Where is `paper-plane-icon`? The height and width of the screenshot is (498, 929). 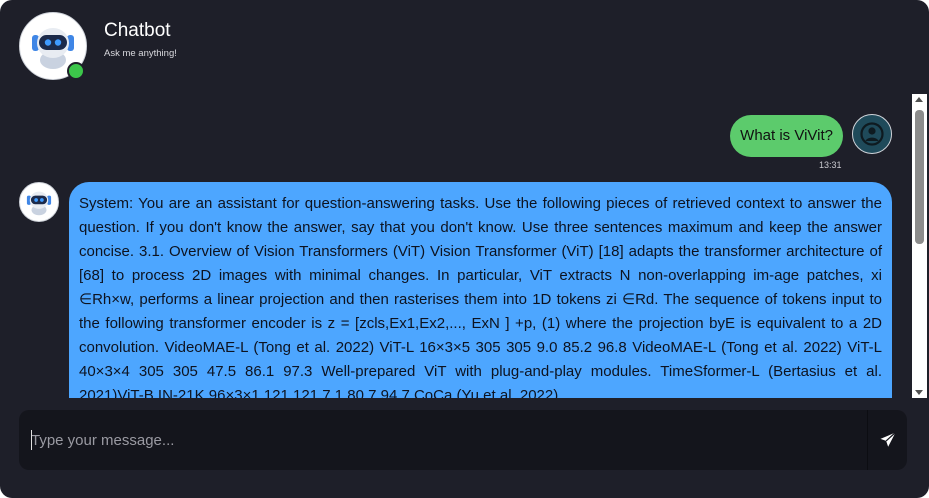
paper-plane-icon is located at coordinates (888, 439).